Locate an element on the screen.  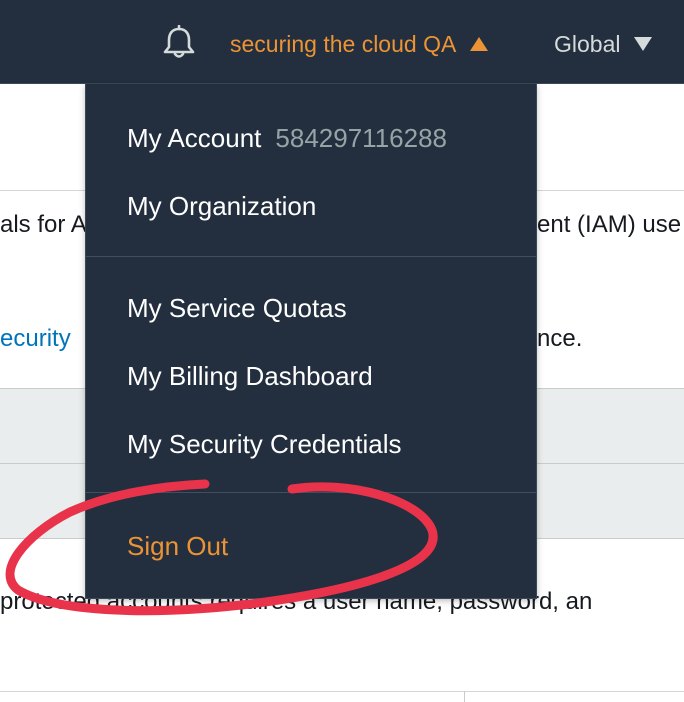
caret-up-icon is located at coordinates (479, 44).